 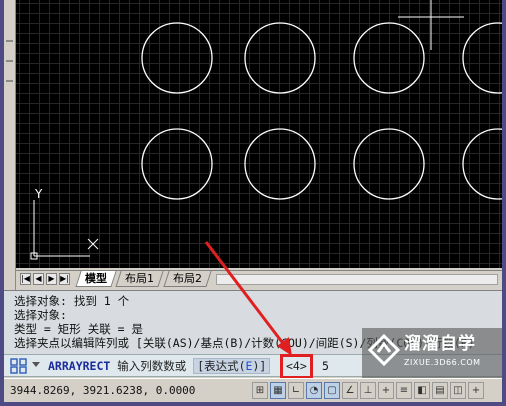 I want to click on dyn-icon: +, so click(x=386, y=390).